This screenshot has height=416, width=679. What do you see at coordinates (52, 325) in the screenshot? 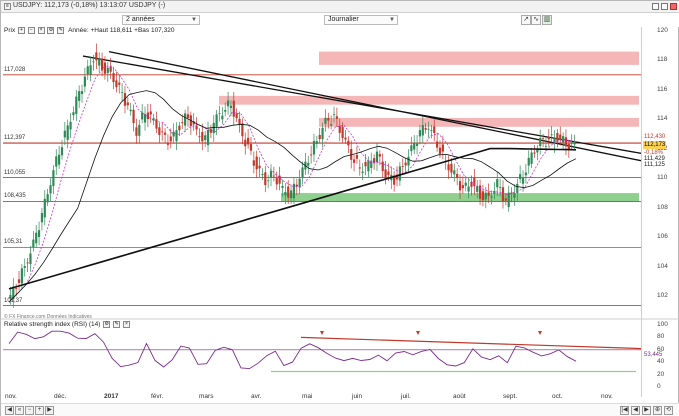
I see `rsi-title: Relative strength index (RSI) (14)` at bounding box center [52, 325].